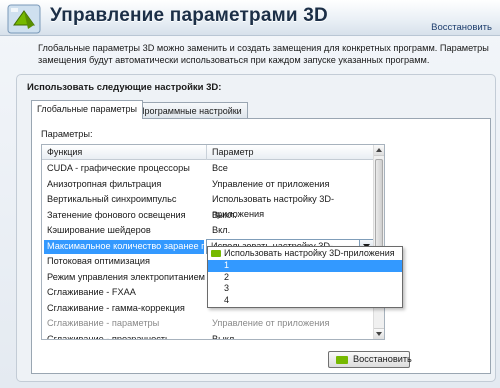  What do you see at coordinates (227, 299) in the screenshot?
I see `dropdown-option-label: 4` at bounding box center [227, 299].